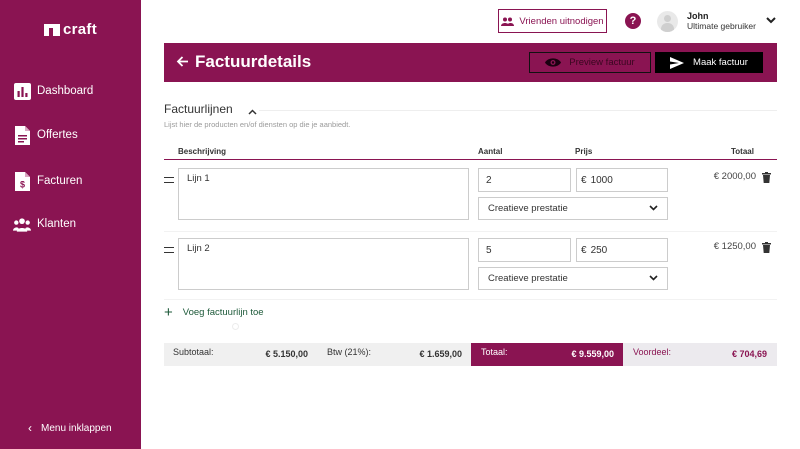 The image size is (800, 449). I want to click on collapse-menu-button: ‹ Menu inklappen, so click(70, 428).